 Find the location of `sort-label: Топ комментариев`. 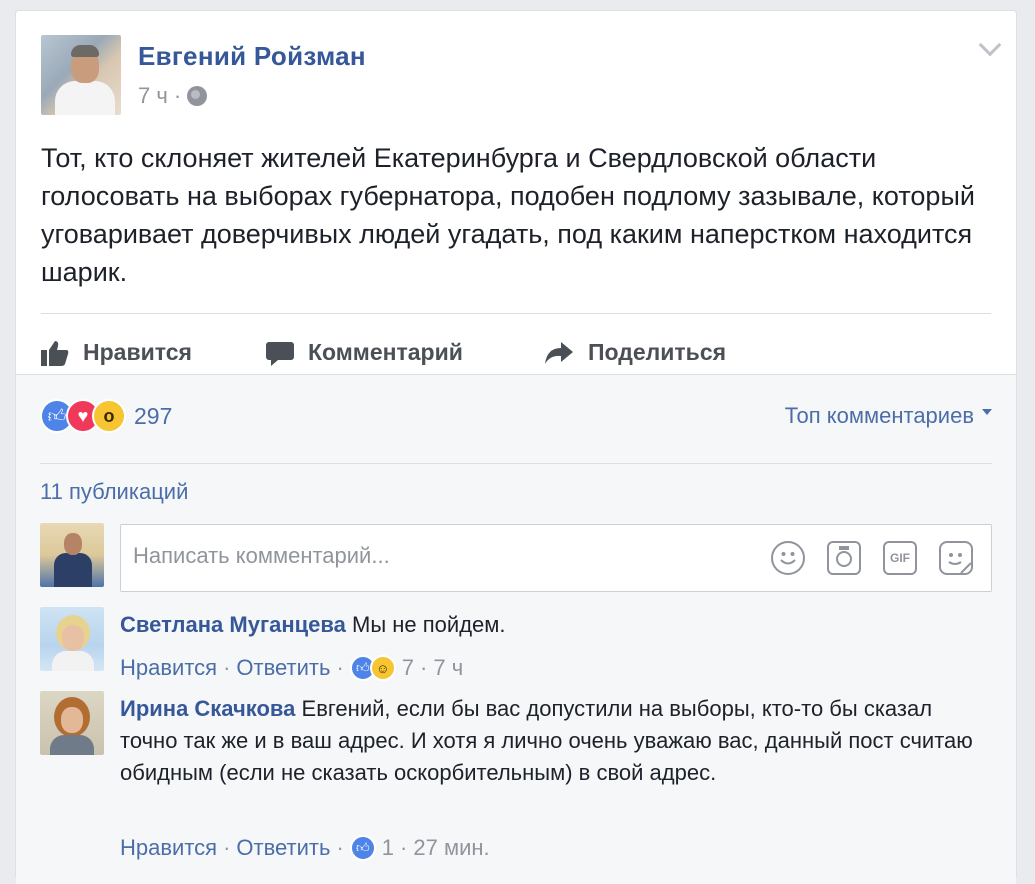

sort-label: Топ комментариев is located at coordinates (879, 415).